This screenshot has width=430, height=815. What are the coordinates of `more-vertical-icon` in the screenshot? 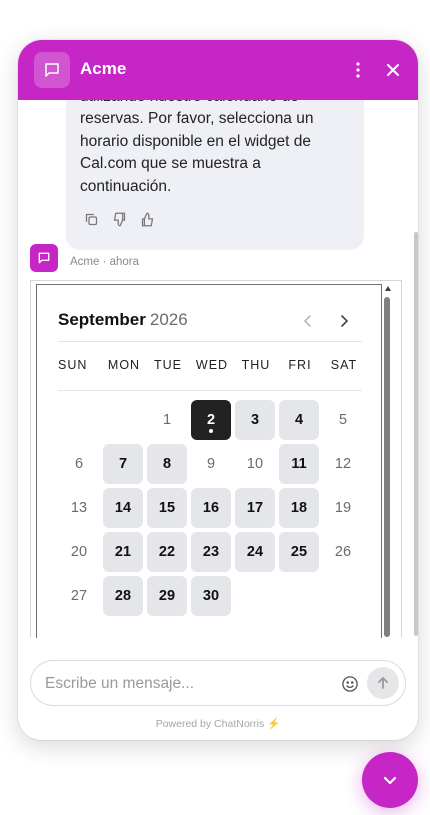 It's located at (358, 70).